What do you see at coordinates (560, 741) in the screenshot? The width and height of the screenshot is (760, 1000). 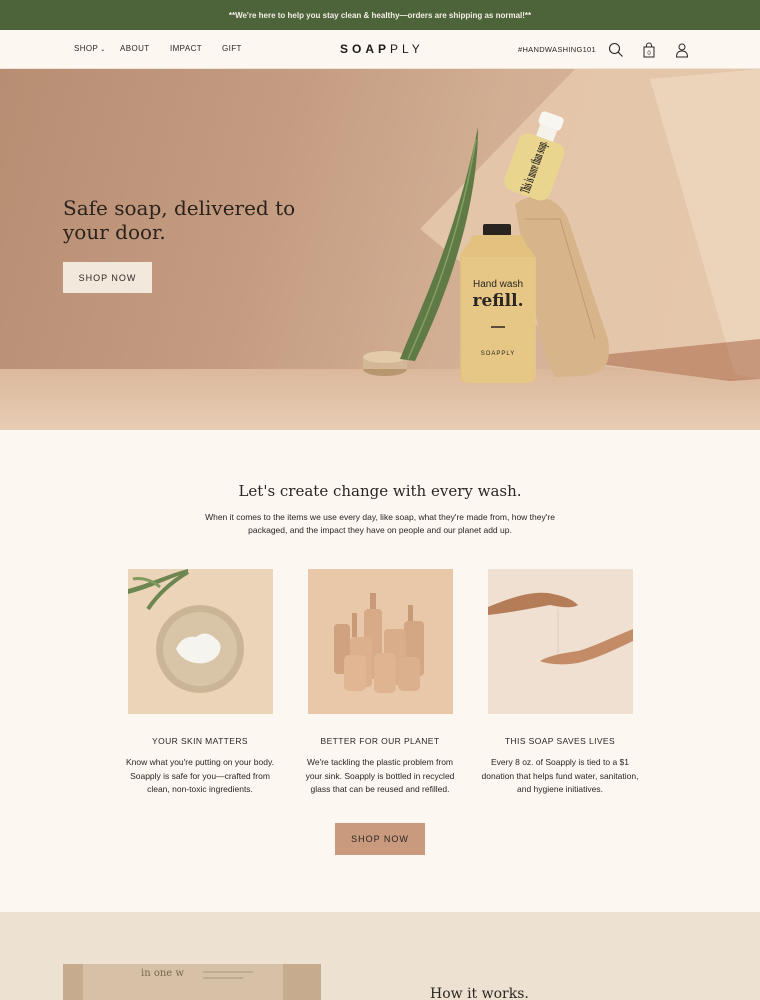 I see `feature-lives-title: THIS SOAP SAVES LIVES` at bounding box center [560, 741].